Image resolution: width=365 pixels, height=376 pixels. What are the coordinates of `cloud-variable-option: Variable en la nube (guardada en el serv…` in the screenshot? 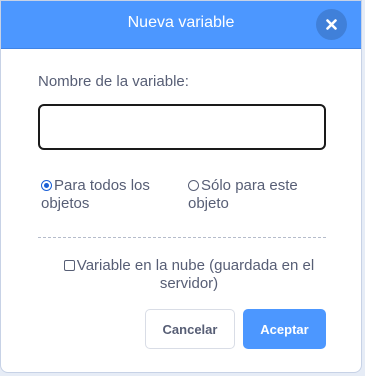 It's located at (189, 275).